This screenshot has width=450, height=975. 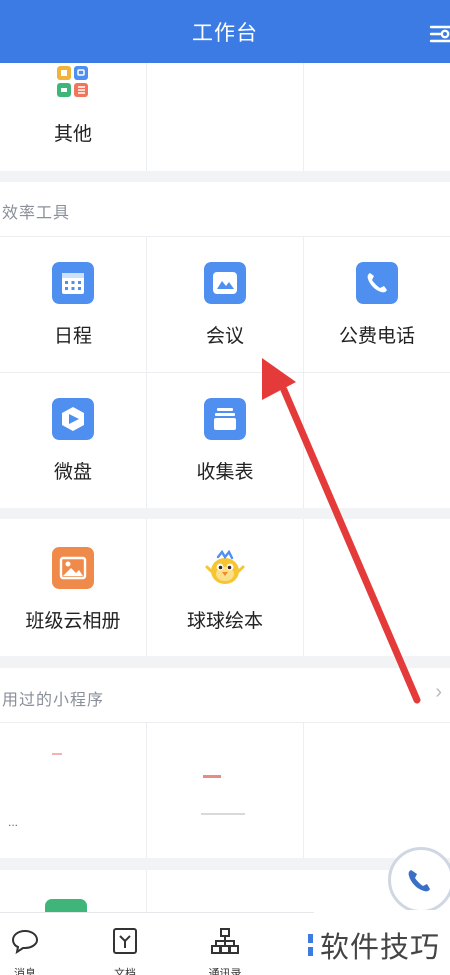 I want to click on other-apps-section: 其他, so click(x=225, y=117).